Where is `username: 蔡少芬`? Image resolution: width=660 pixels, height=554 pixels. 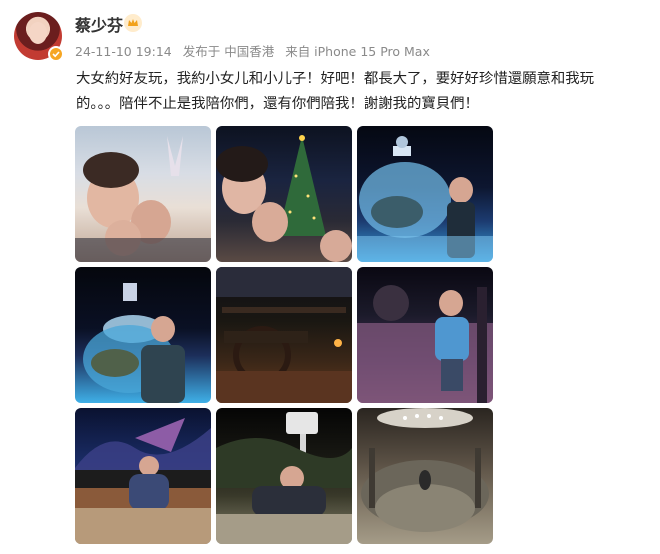
username: 蔡少芬 is located at coordinates (99, 24).